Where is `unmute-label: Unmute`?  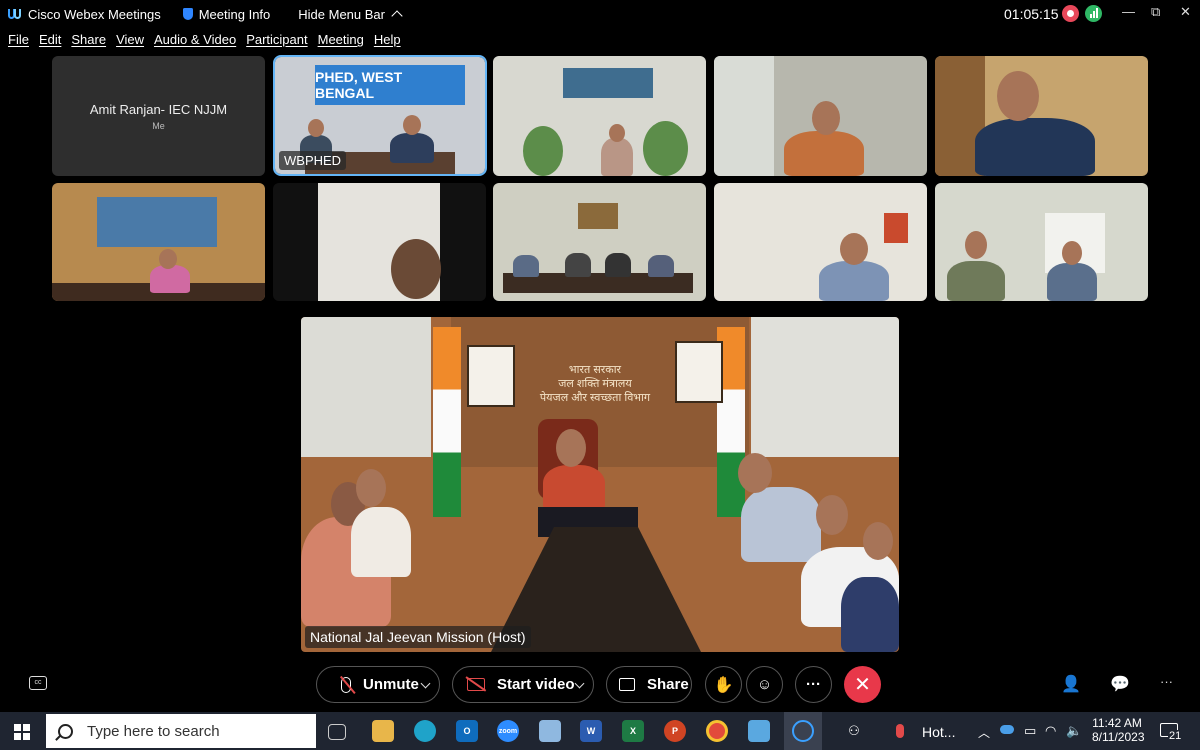
unmute-label: Unmute is located at coordinates (391, 684).